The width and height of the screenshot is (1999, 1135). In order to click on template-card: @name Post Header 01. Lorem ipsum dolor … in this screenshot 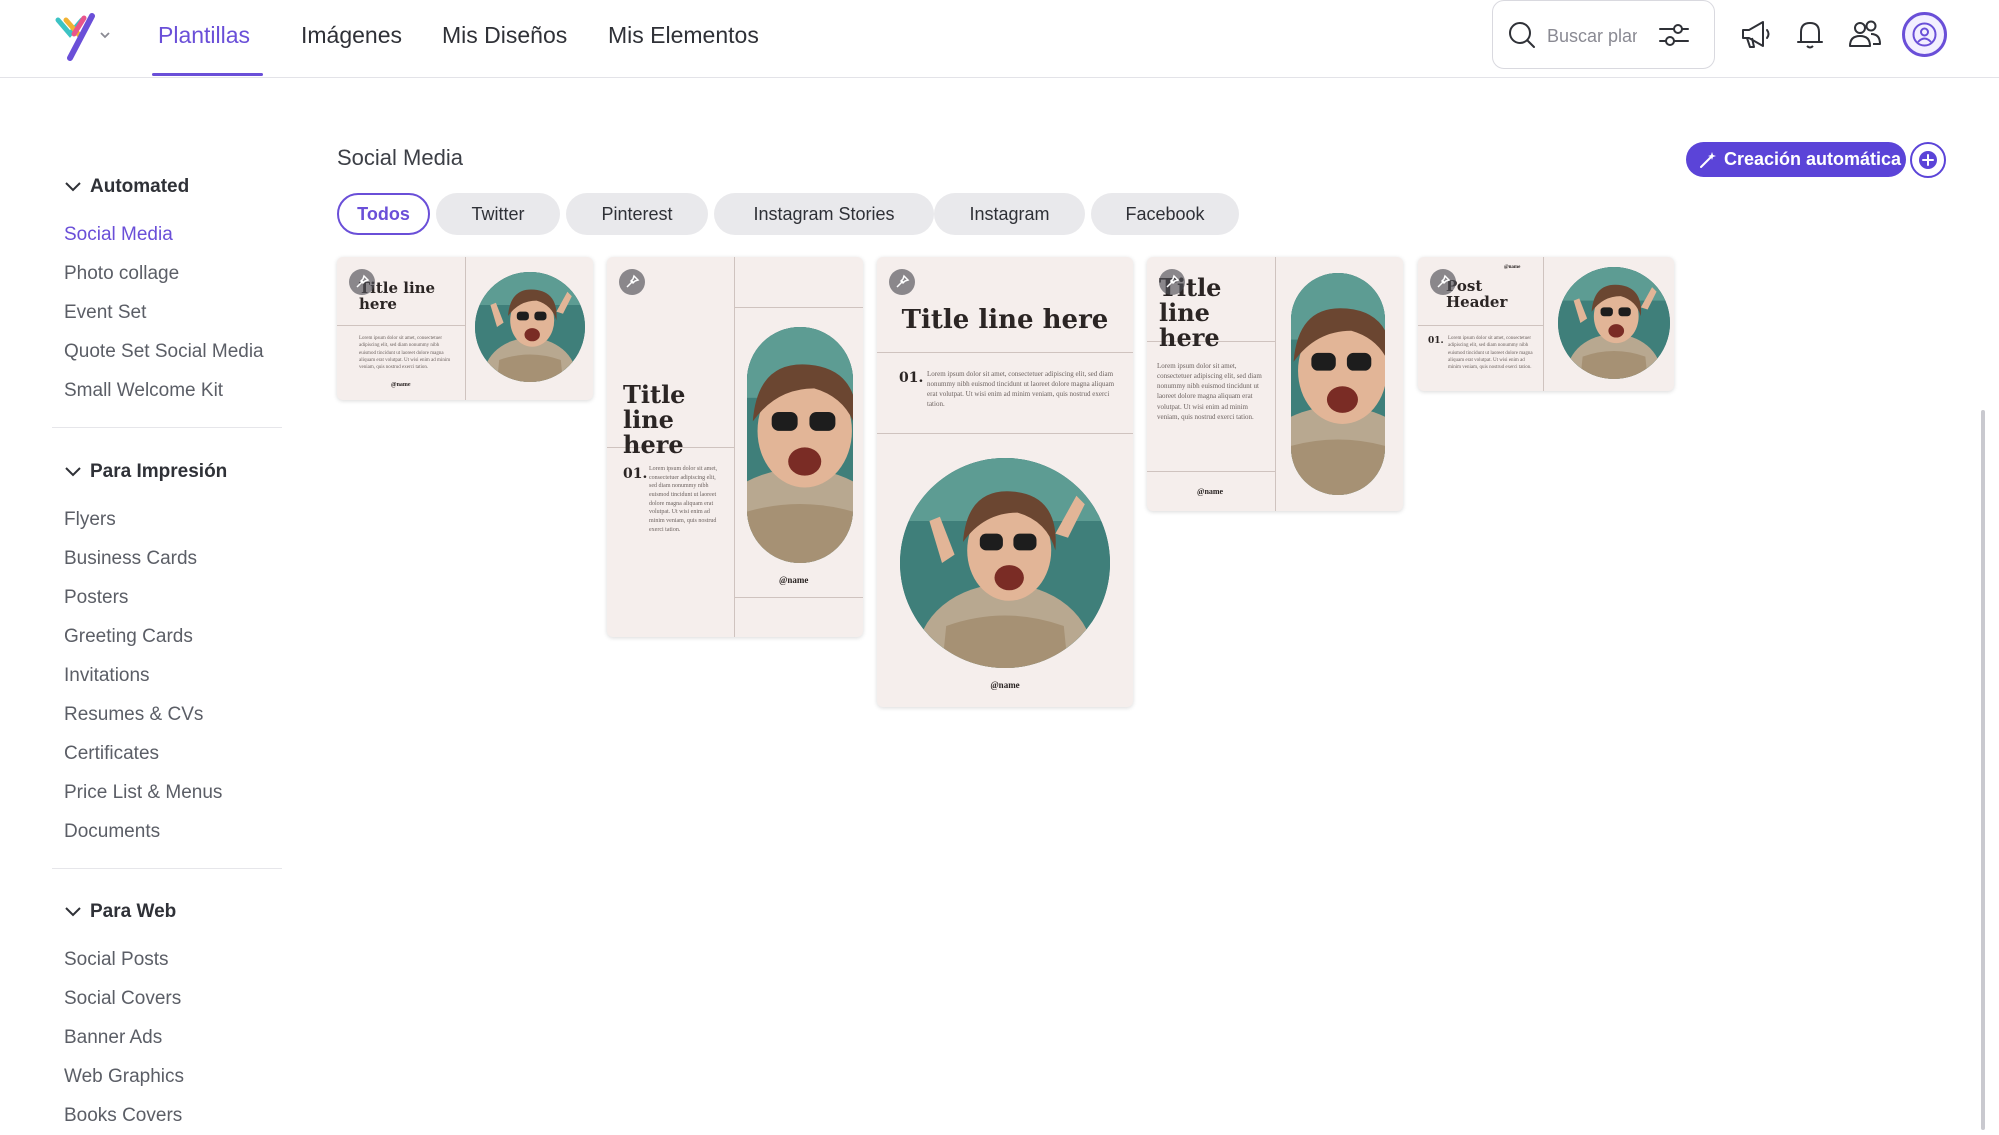, I will do `click(1546, 324)`.